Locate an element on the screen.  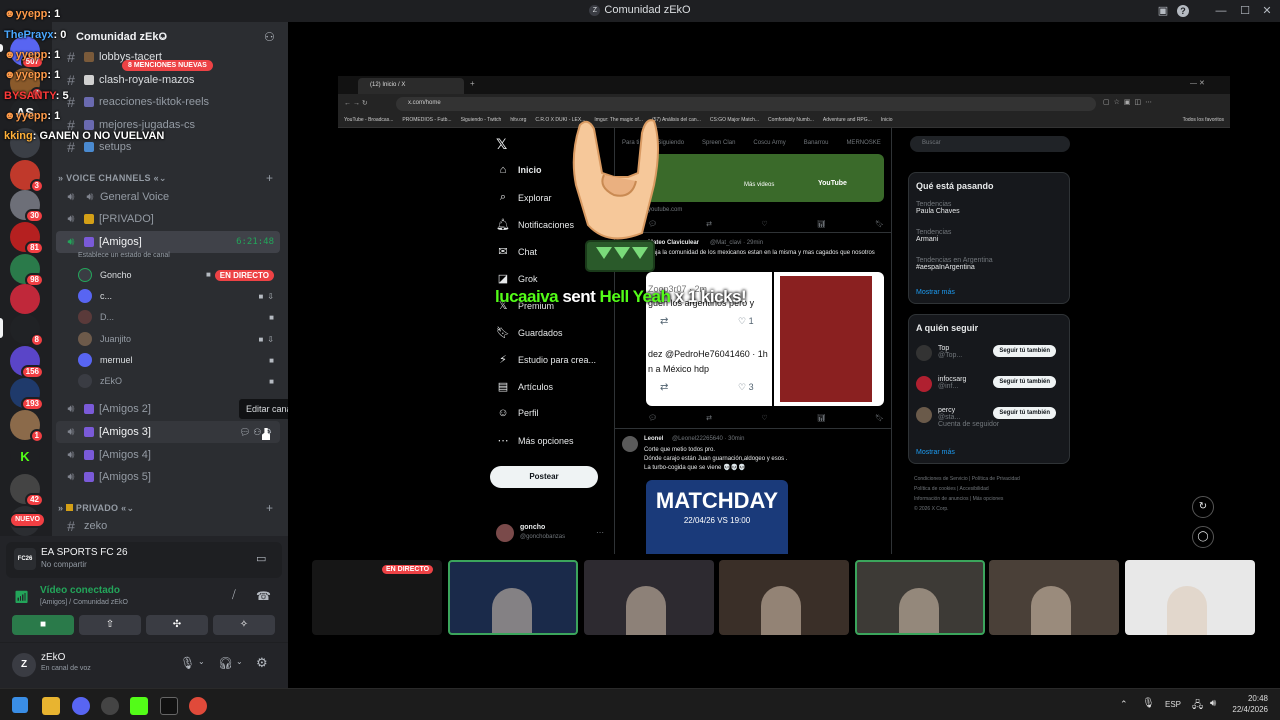
timeline-tab: MERNOSKE is located at coordinates (863, 143).